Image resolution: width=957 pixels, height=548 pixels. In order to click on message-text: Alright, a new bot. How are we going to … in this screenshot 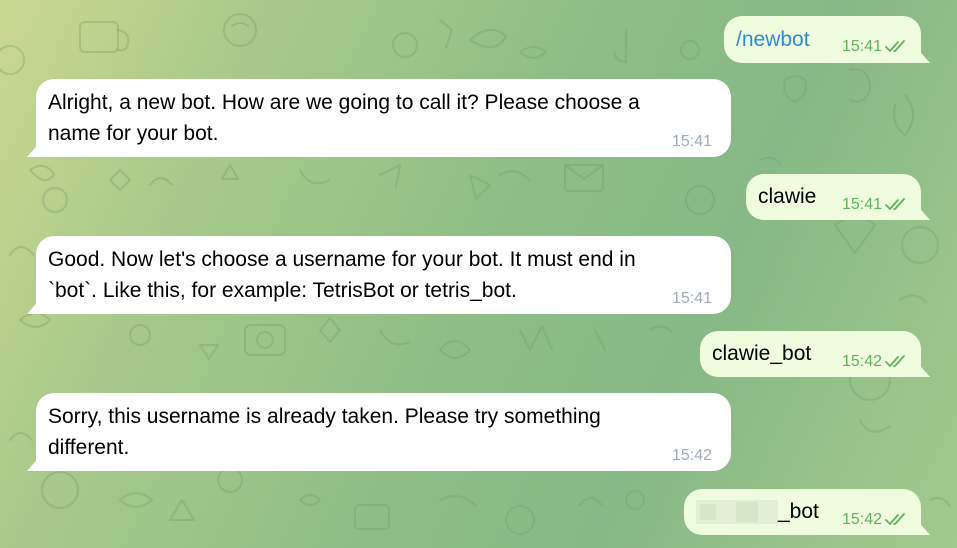, I will do `click(344, 118)`.